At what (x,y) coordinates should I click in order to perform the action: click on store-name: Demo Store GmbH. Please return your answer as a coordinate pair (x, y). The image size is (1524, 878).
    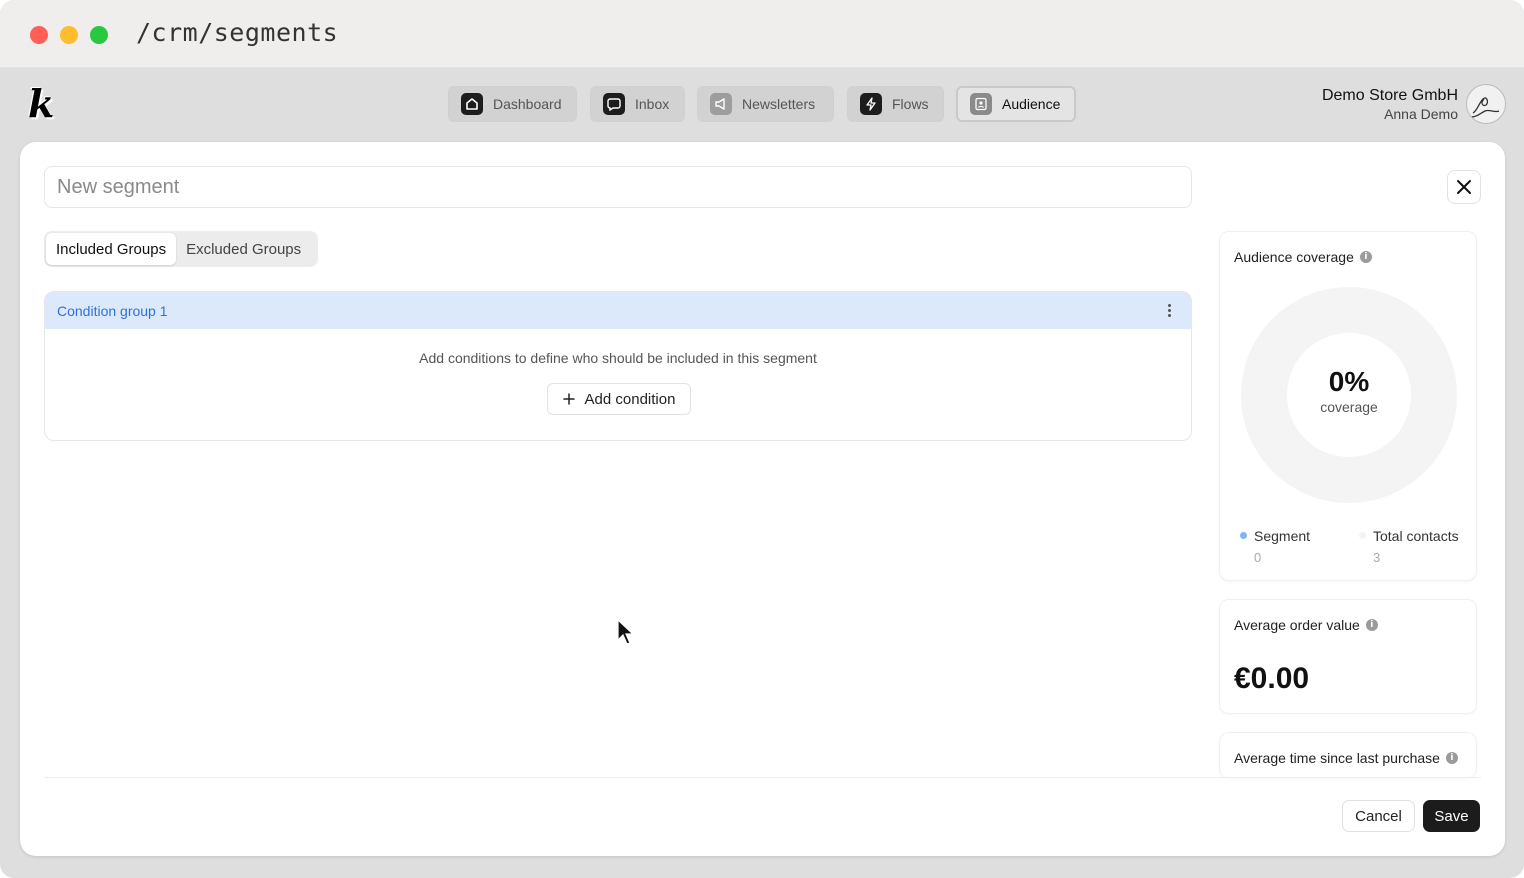
    Looking at the image, I should click on (1389, 95).